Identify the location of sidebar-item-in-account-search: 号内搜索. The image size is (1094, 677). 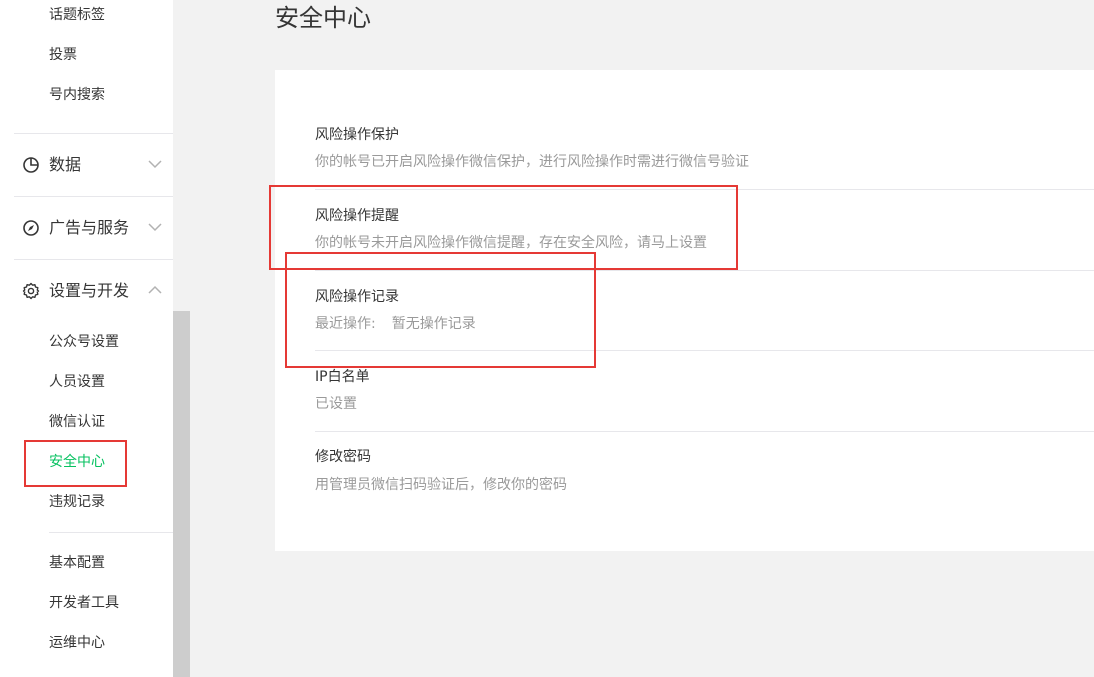
(77, 95).